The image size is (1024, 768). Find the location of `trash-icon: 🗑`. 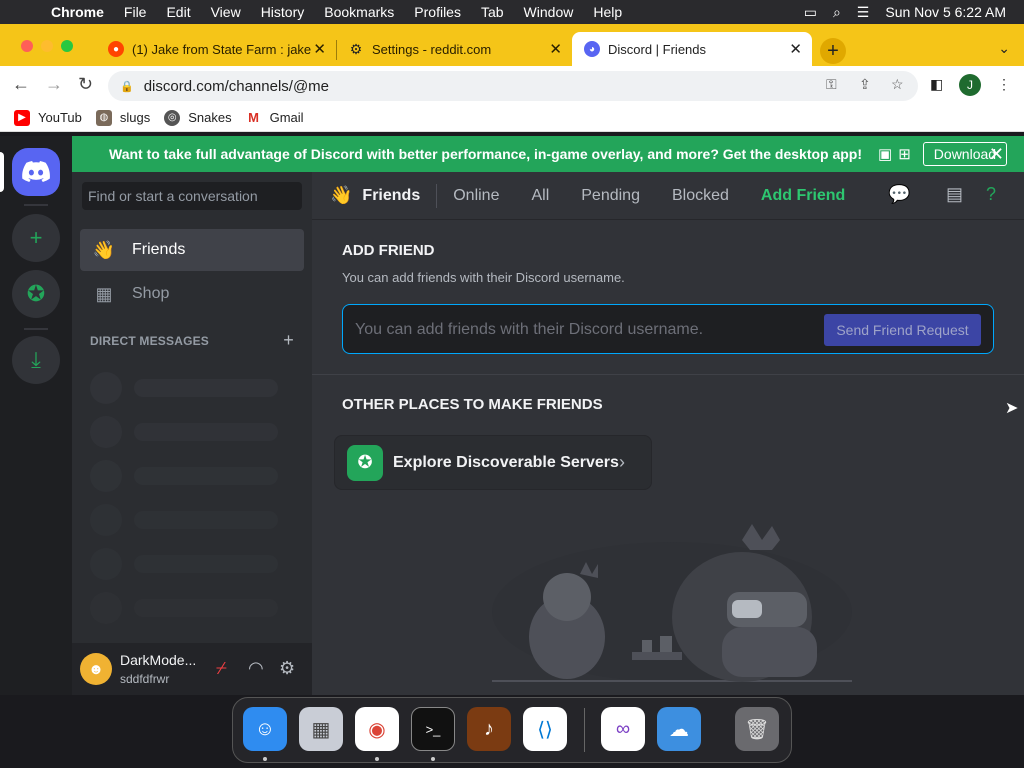

trash-icon: 🗑 is located at coordinates (757, 729).